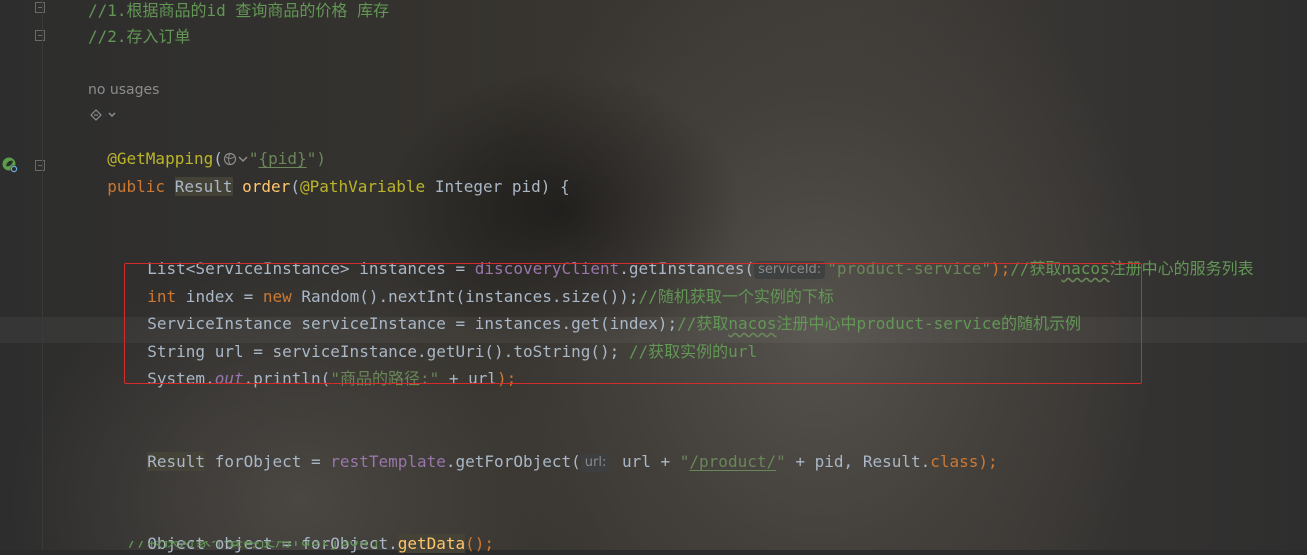 The width and height of the screenshot is (1307, 555). I want to click on web-lens-icon, so click(104, 114).